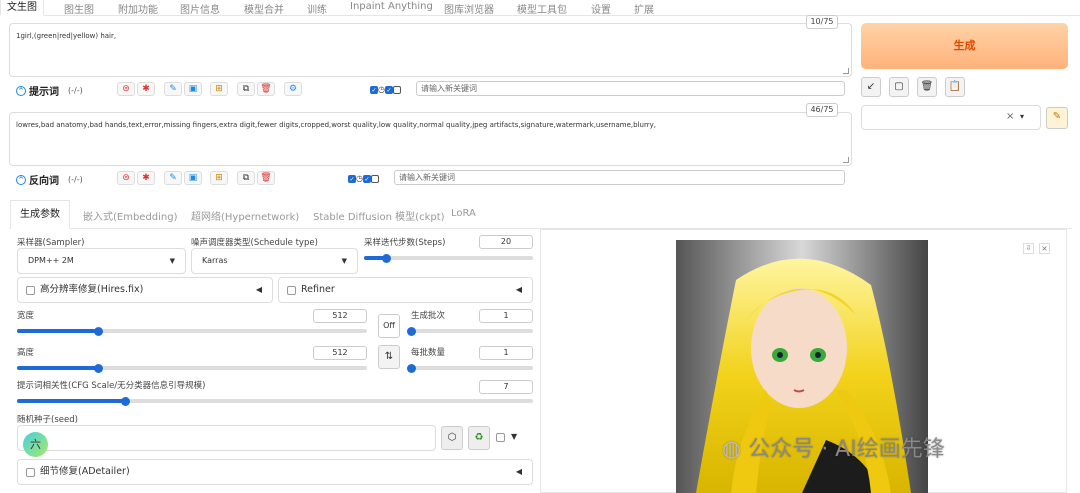  What do you see at coordinates (500, 437) in the screenshot?
I see `extra-seed-checkbox` at bounding box center [500, 437].